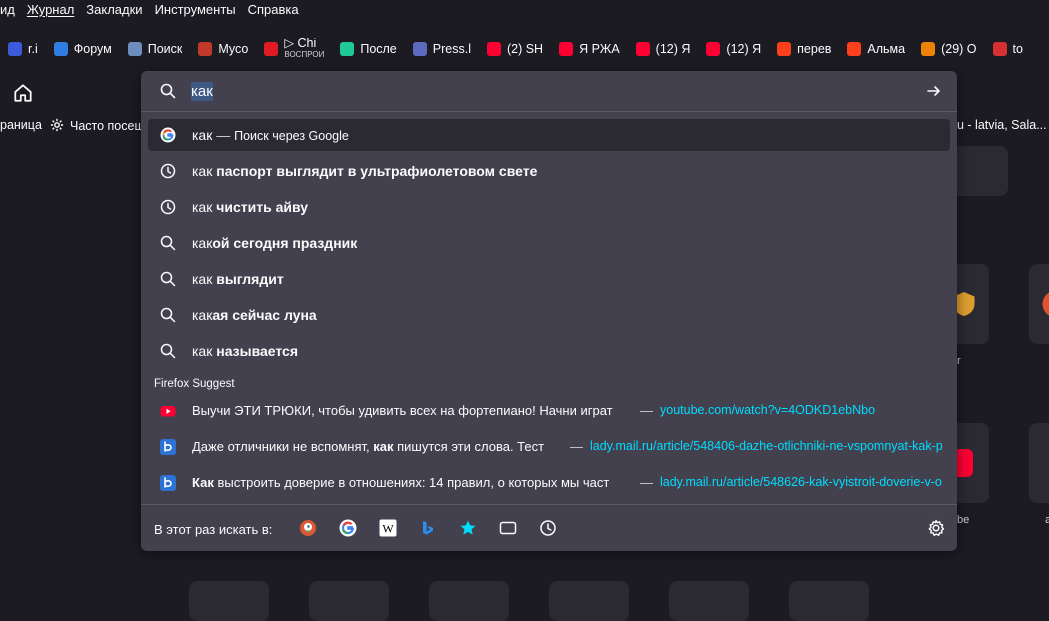 The height and width of the screenshot is (621, 1049). Describe the element at coordinates (804, 49) in the screenshot. I see `tab-item: перев` at that location.